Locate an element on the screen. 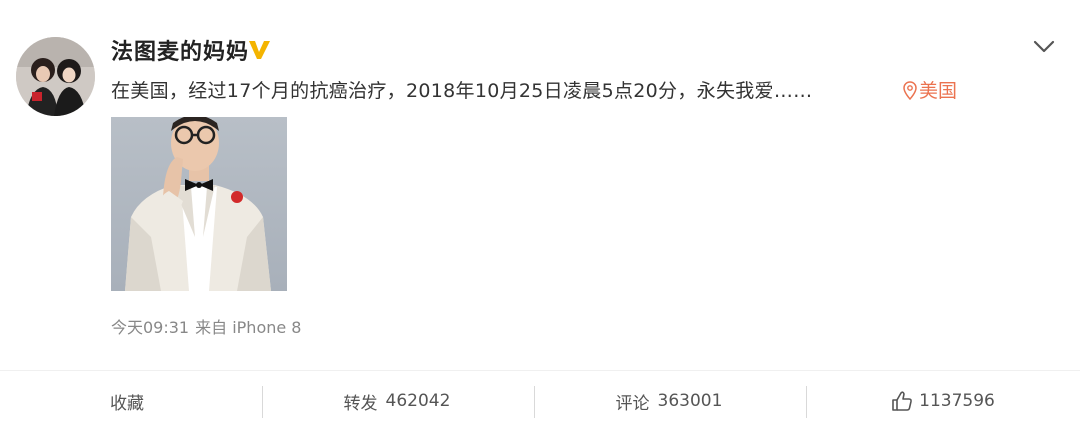 The image size is (1080, 426). repost-button: 转发 462042 is located at coordinates (397, 401).